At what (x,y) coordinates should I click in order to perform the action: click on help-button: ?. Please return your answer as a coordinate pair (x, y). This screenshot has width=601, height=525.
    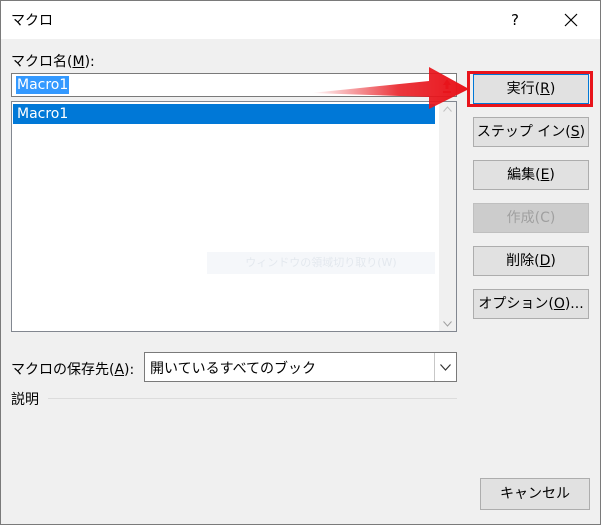
    Looking at the image, I should click on (515, 20).